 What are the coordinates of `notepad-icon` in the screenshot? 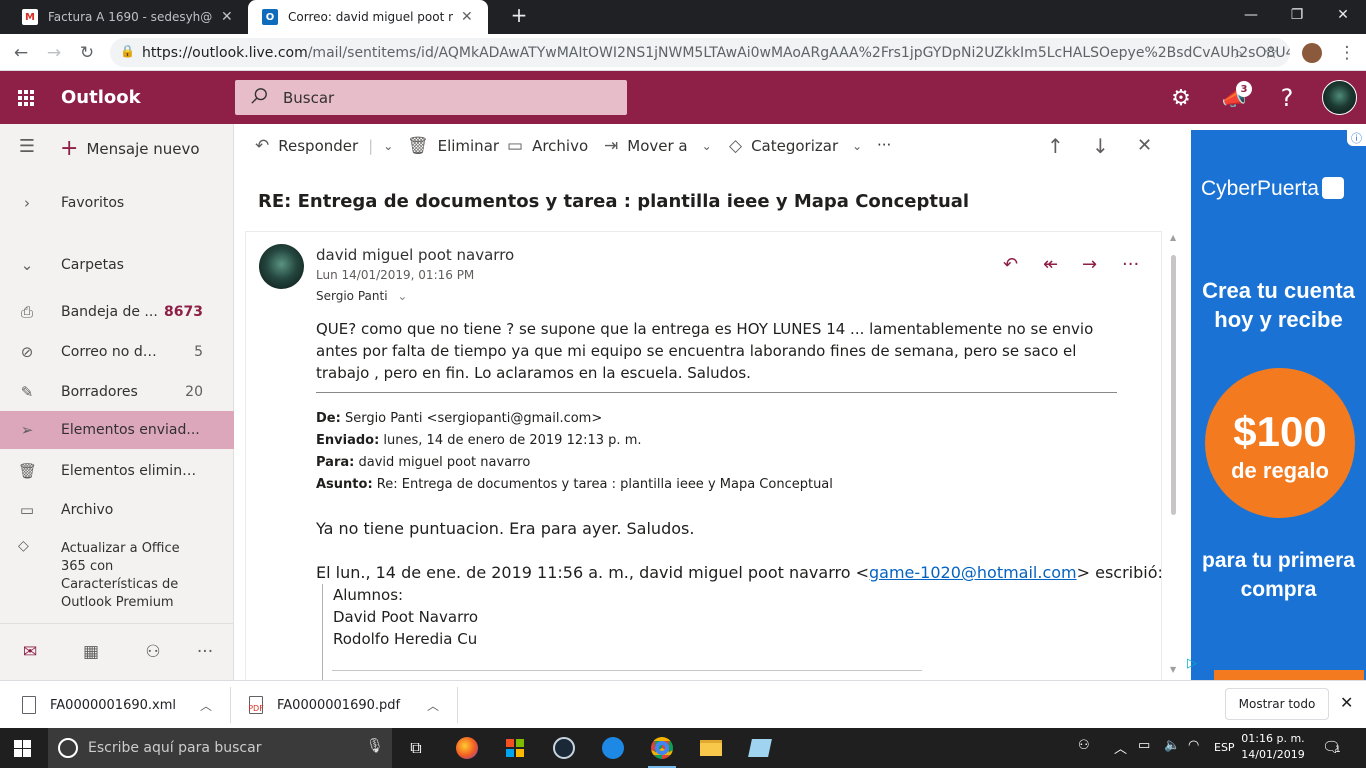 It's located at (760, 748).